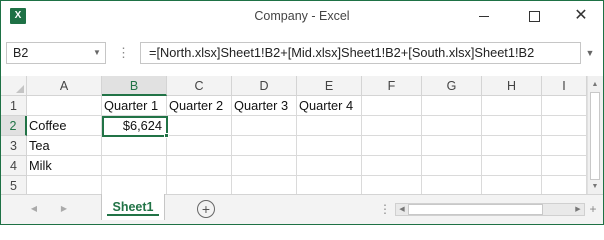 This screenshot has width=604, height=240. What do you see at coordinates (264, 106) in the screenshot?
I see `cell-d1: Quarter 3` at bounding box center [264, 106].